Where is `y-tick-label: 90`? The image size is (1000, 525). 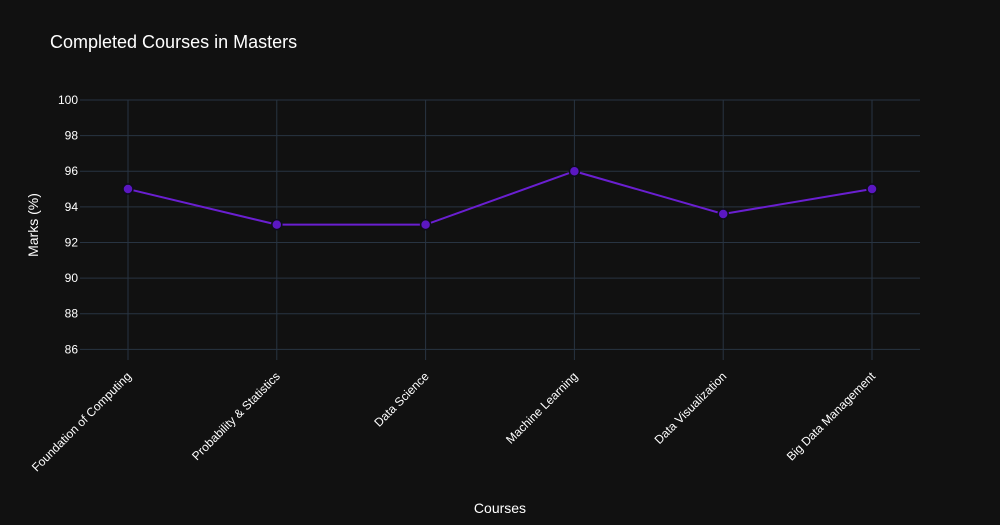
y-tick-label: 90 is located at coordinates (72, 278).